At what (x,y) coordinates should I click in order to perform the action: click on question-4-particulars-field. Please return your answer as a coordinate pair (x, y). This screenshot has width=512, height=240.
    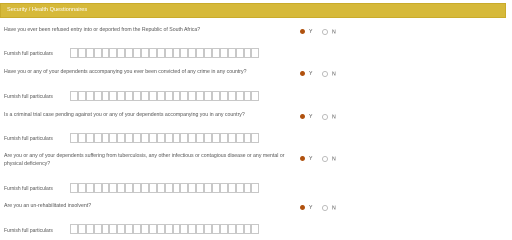
    Looking at the image, I should click on (165, 188).